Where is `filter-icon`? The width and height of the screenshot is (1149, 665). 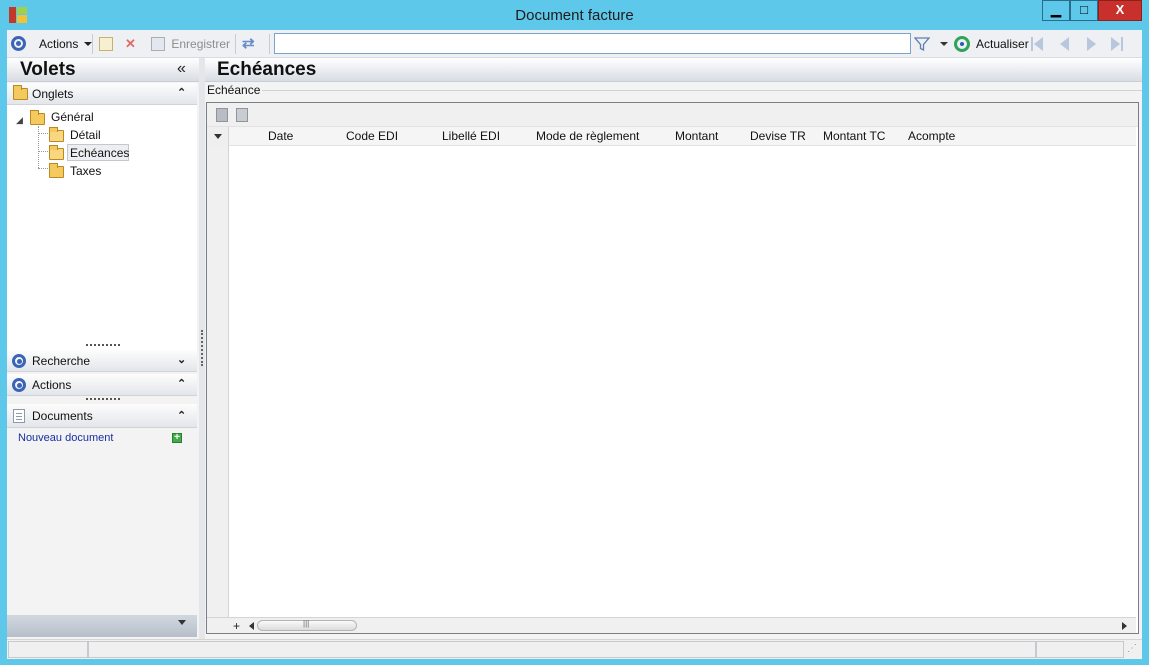
filter-icon is located at coordinates (922, 44).